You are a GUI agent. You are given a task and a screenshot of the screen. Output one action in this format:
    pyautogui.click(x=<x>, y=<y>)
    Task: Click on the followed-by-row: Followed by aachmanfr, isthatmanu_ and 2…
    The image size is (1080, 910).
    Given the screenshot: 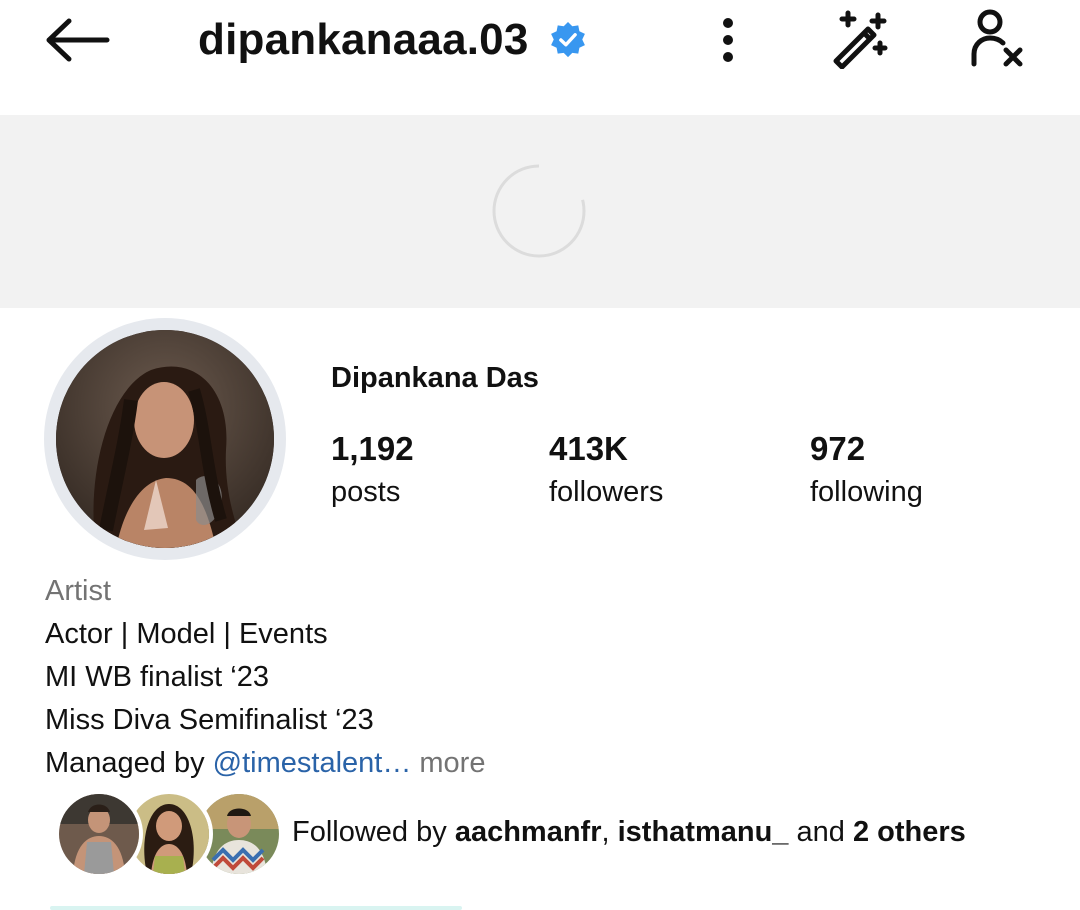 What is the action you would take?
    pyautogui.click(x=545, y=834)
    